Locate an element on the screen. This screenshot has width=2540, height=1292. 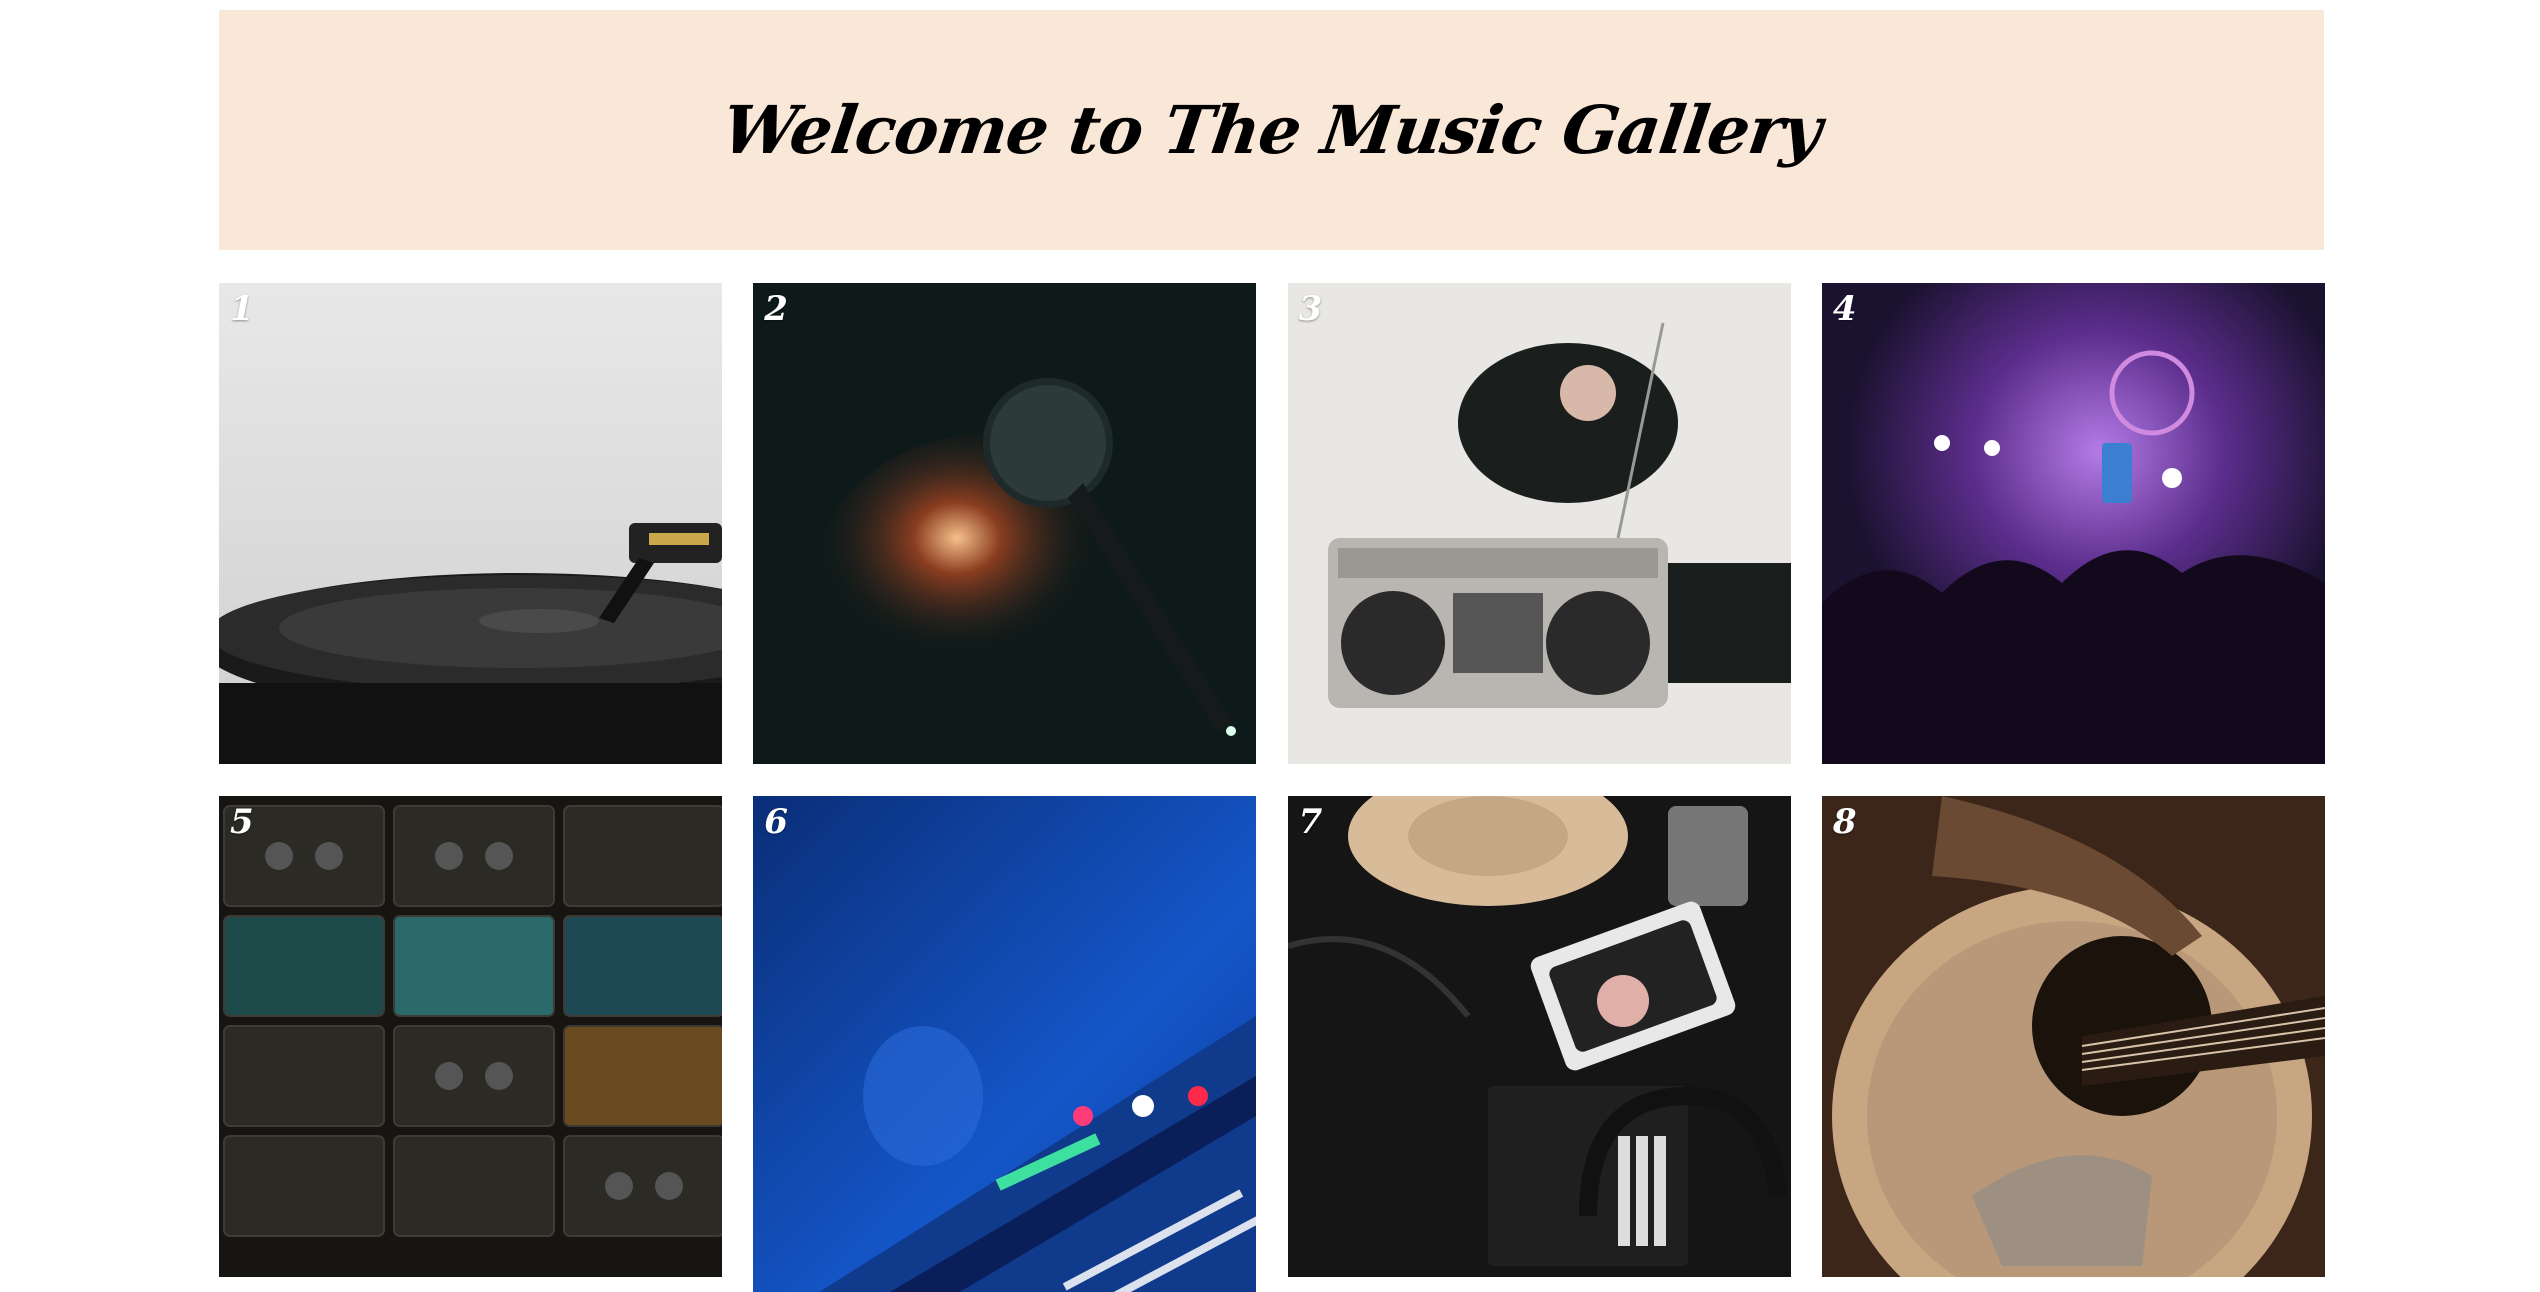
tile-number: 5 is located at coordinates (242, 822).